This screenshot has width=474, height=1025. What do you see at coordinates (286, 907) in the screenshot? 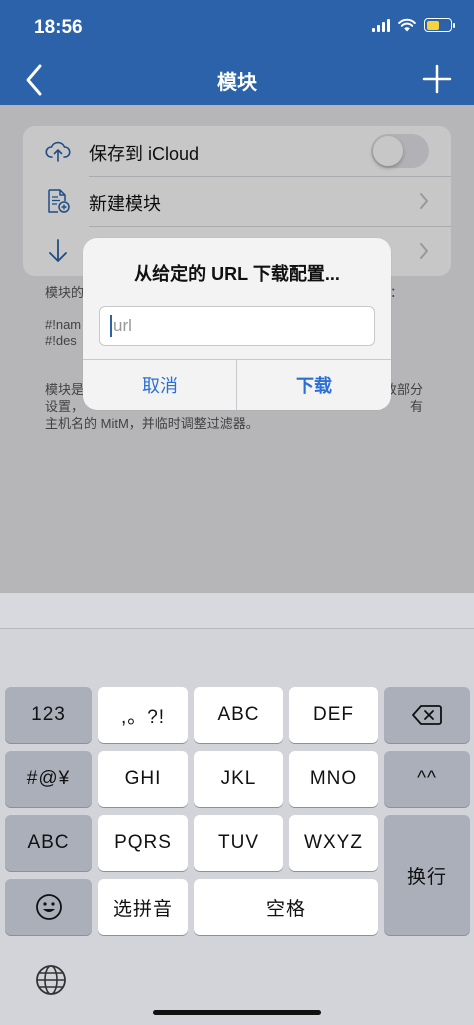
I see `space-key: 空格` at bounding box center [286, 907].